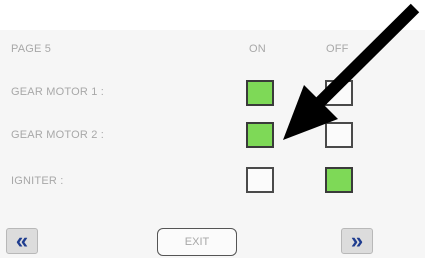 The image size is (425, 258). I want to click on off-column-header: OFF, so click(337, 49).